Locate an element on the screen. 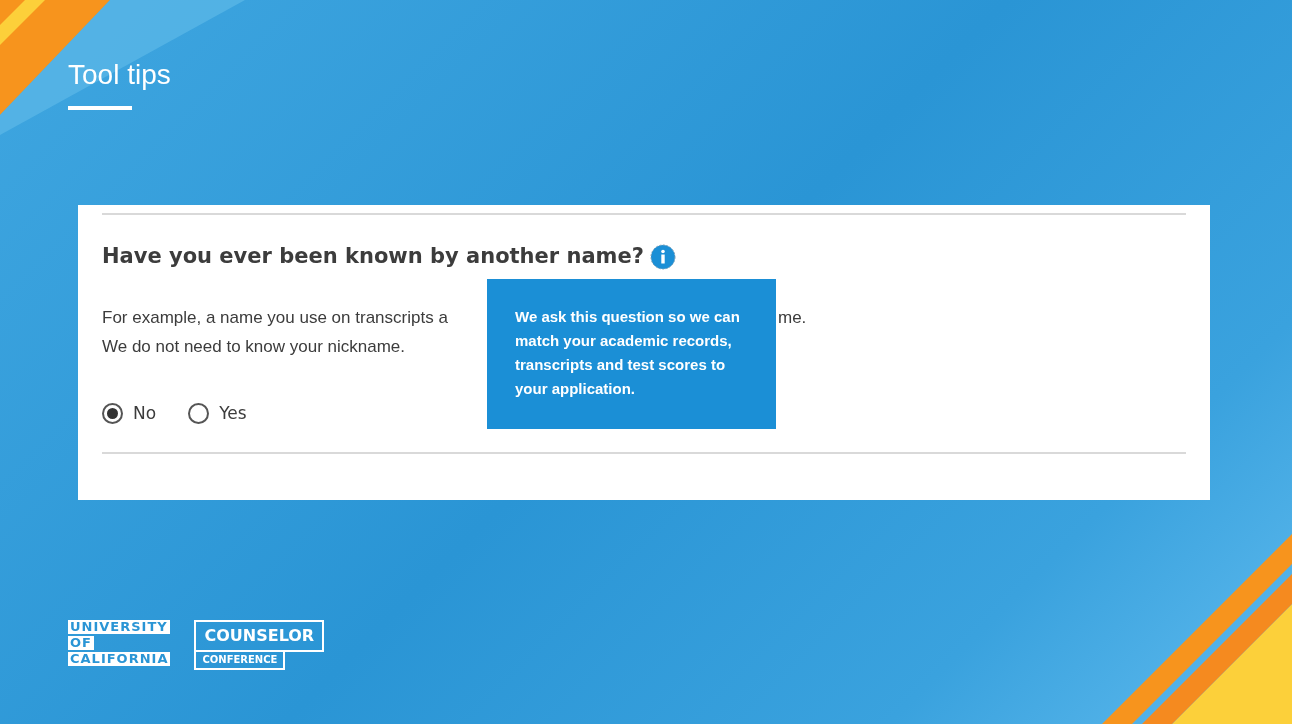 This screenshot has height=724, width=1292. help-text: We do not need to know your nickname. is located at coordinates (254, 346).